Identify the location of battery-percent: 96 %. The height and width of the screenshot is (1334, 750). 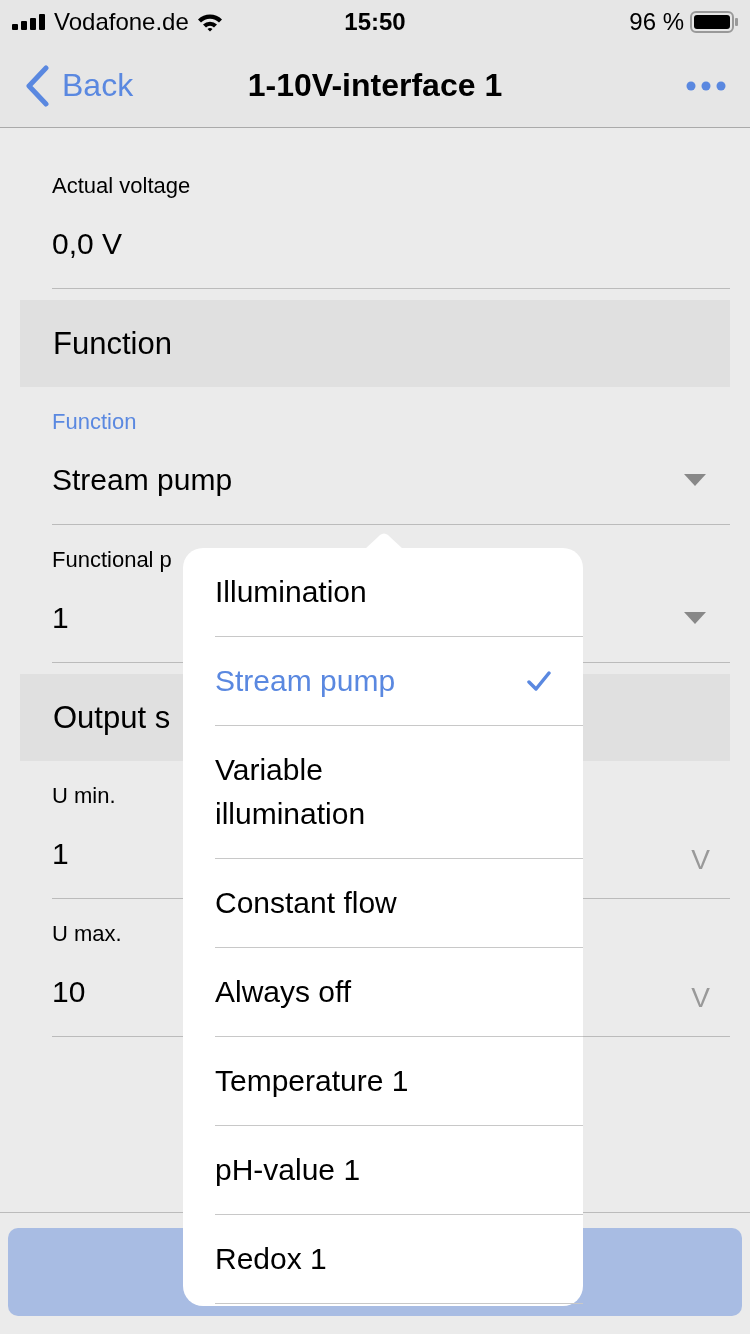
(656, 22).